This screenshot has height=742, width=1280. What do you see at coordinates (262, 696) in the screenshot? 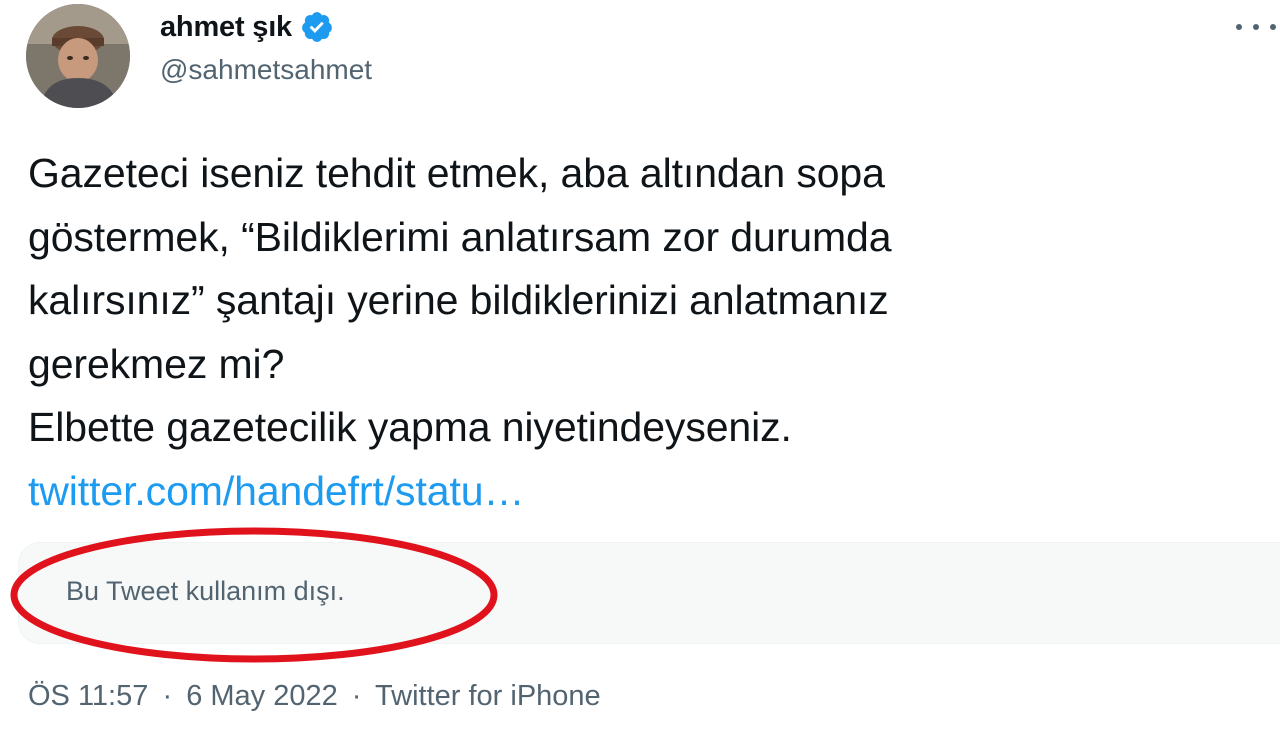
I see `tweet-date: 6 May 2022` at bounding box center [262, 696].